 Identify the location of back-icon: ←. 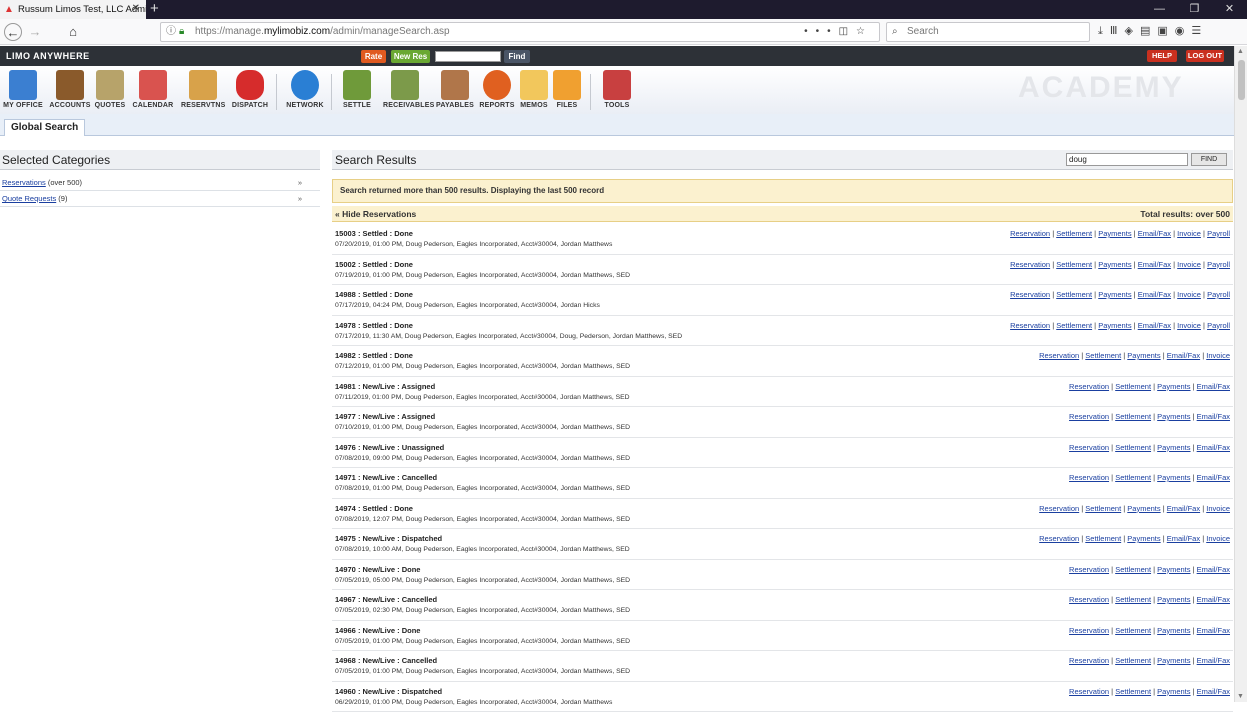
(13, 32).